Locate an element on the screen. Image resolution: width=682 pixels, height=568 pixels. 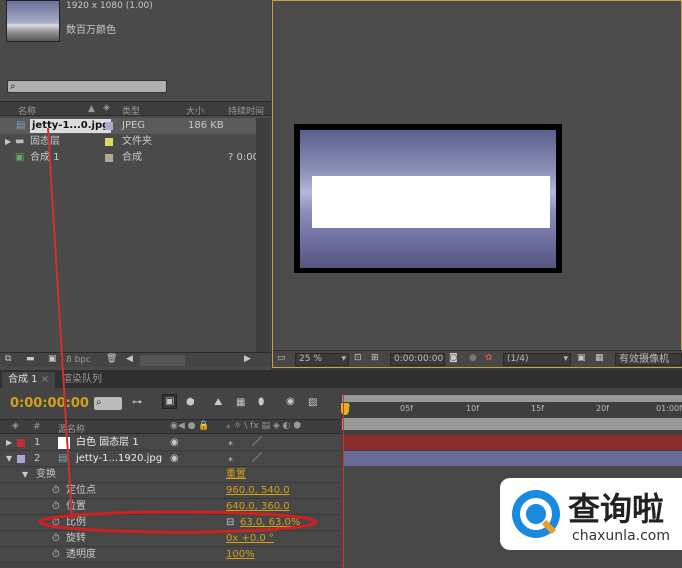
watermark-logo: 查询啦 chaxunla.com is located at coordinates (591, 514).